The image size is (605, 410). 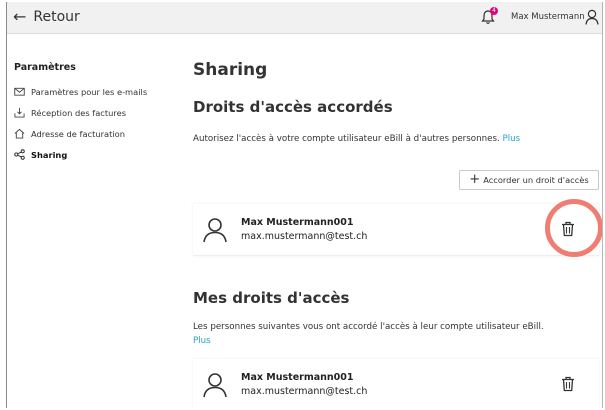 What do you see at coordinates (293, 107) in the screenshot?
I see `granted-rights-title: Droits d'accès accordés` at bounding box center [293, 107].